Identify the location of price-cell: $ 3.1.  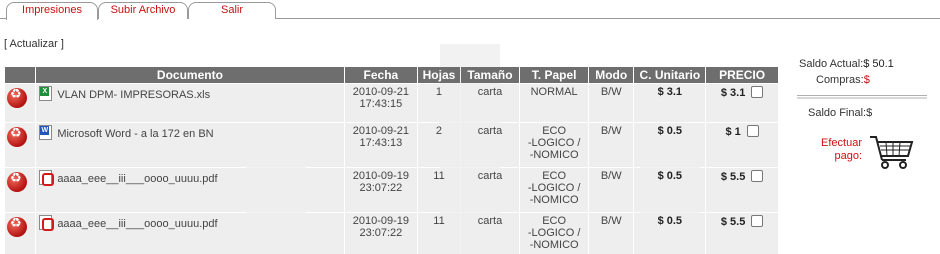
(742, 103).